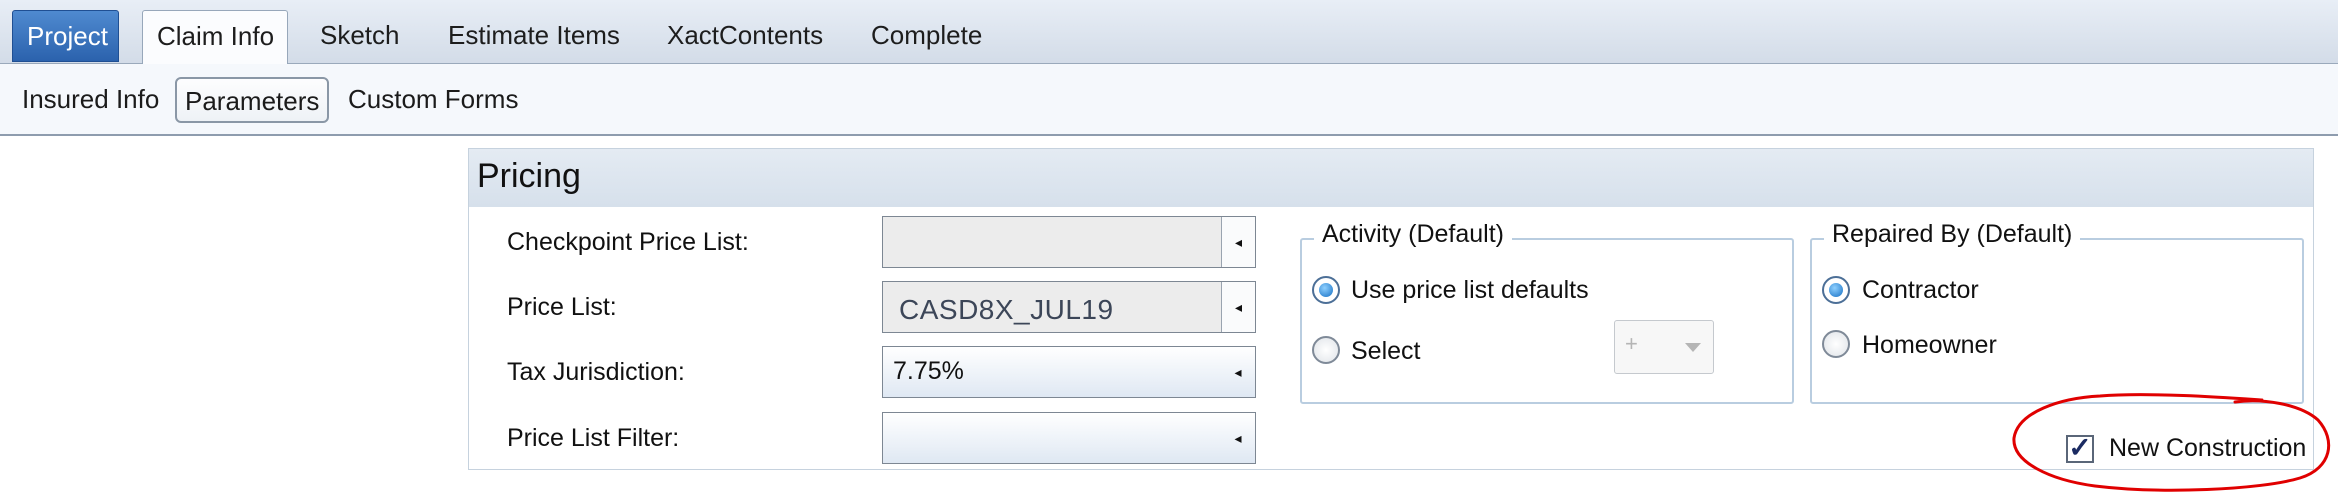 The height and width of the screenshot is (495, 2338). Describe the element at coordinates (1326, 350) in the screenshot. I see `select-activity-radio` at that location.